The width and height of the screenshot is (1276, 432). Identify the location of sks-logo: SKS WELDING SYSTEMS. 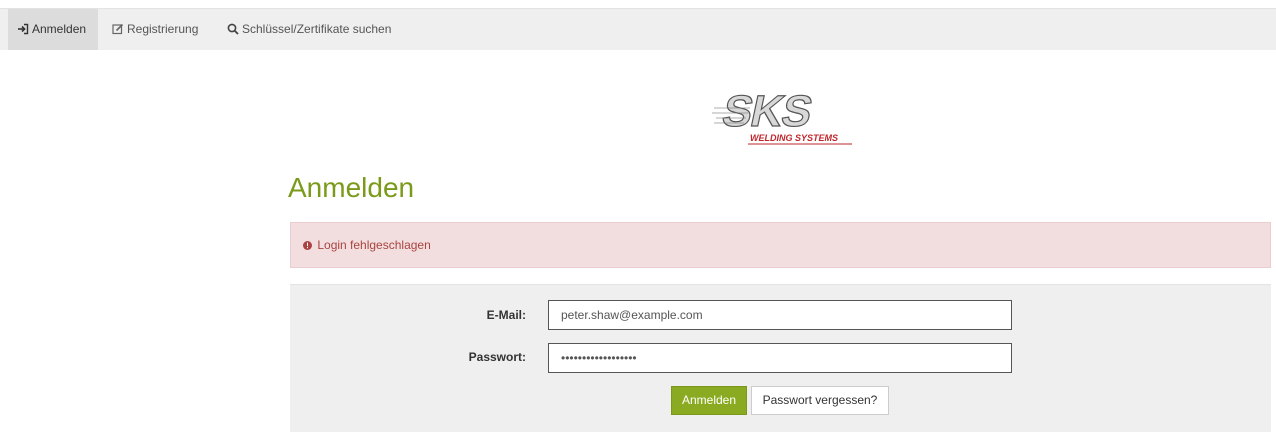
(784, 114).